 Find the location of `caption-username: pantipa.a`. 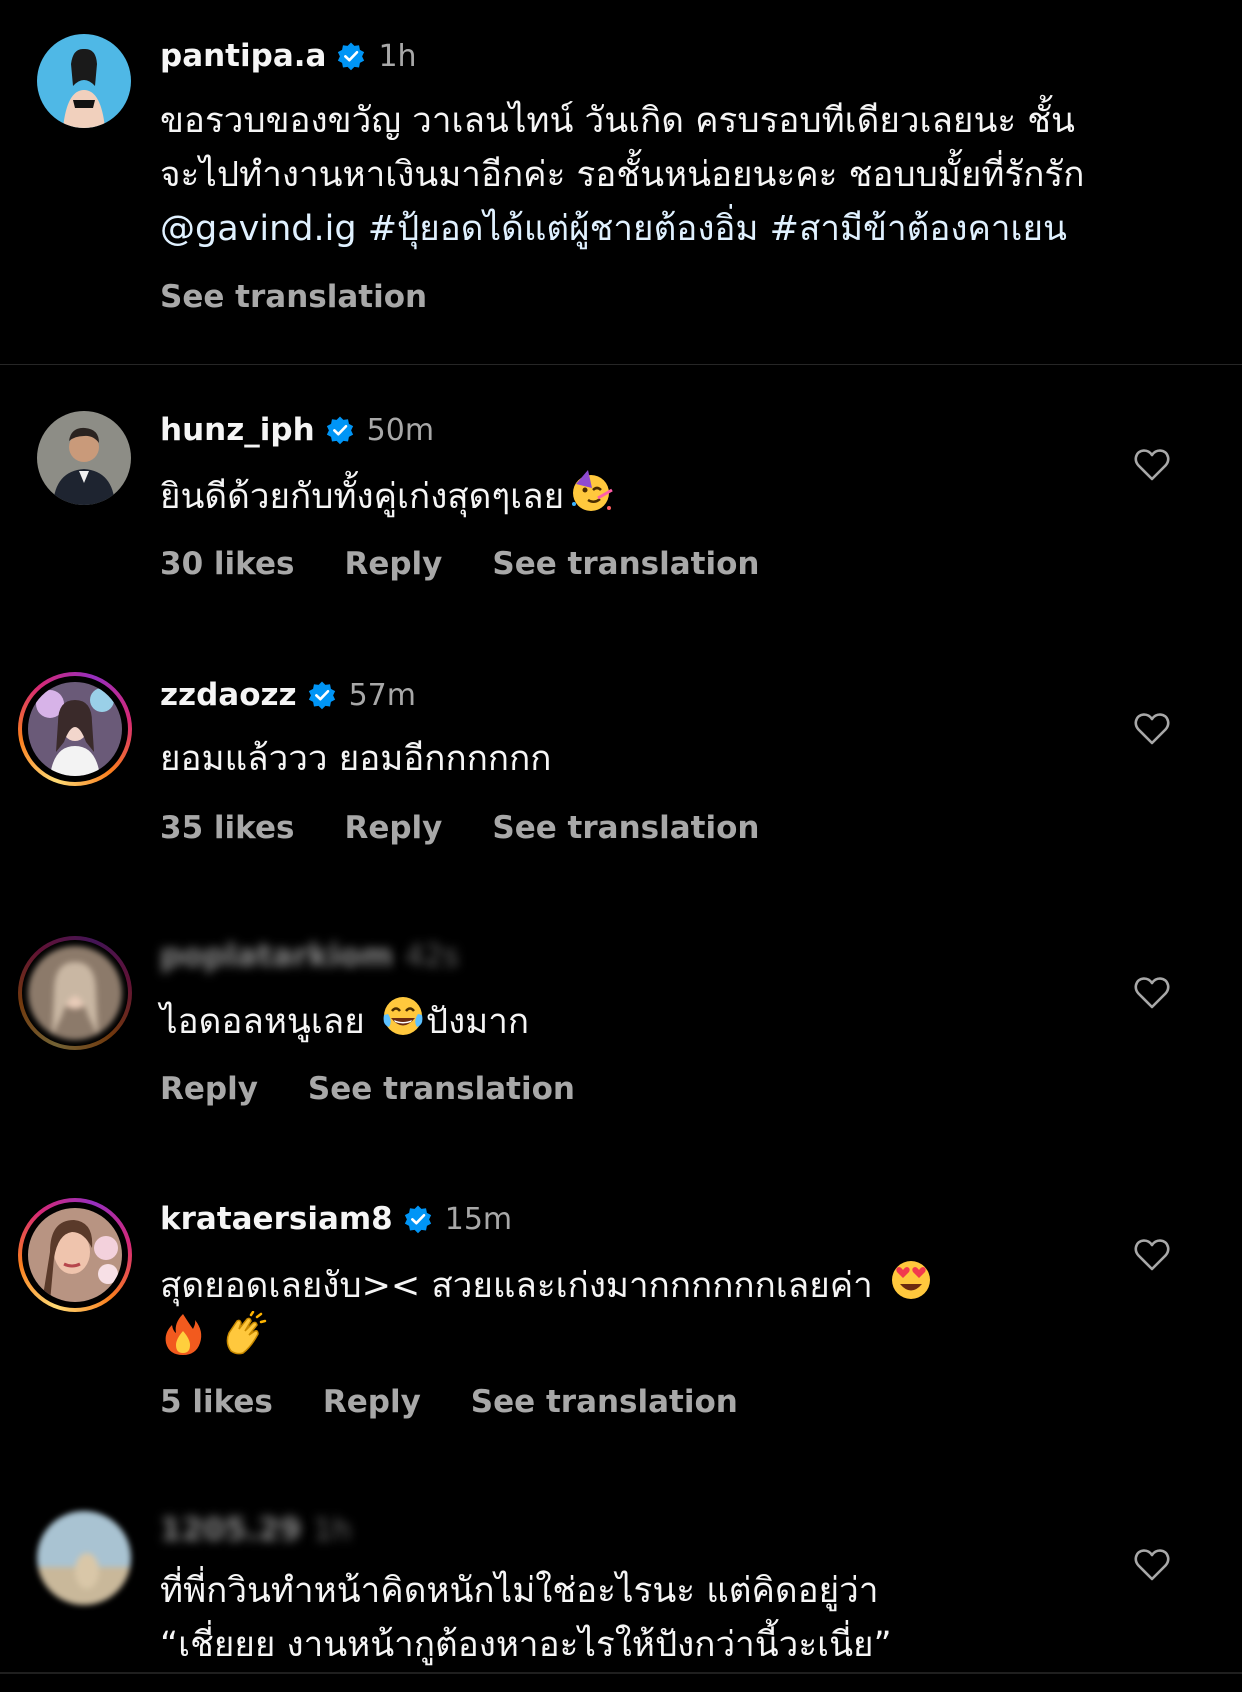

caption-username: pantipa.a is located at coordinates (243, 56).